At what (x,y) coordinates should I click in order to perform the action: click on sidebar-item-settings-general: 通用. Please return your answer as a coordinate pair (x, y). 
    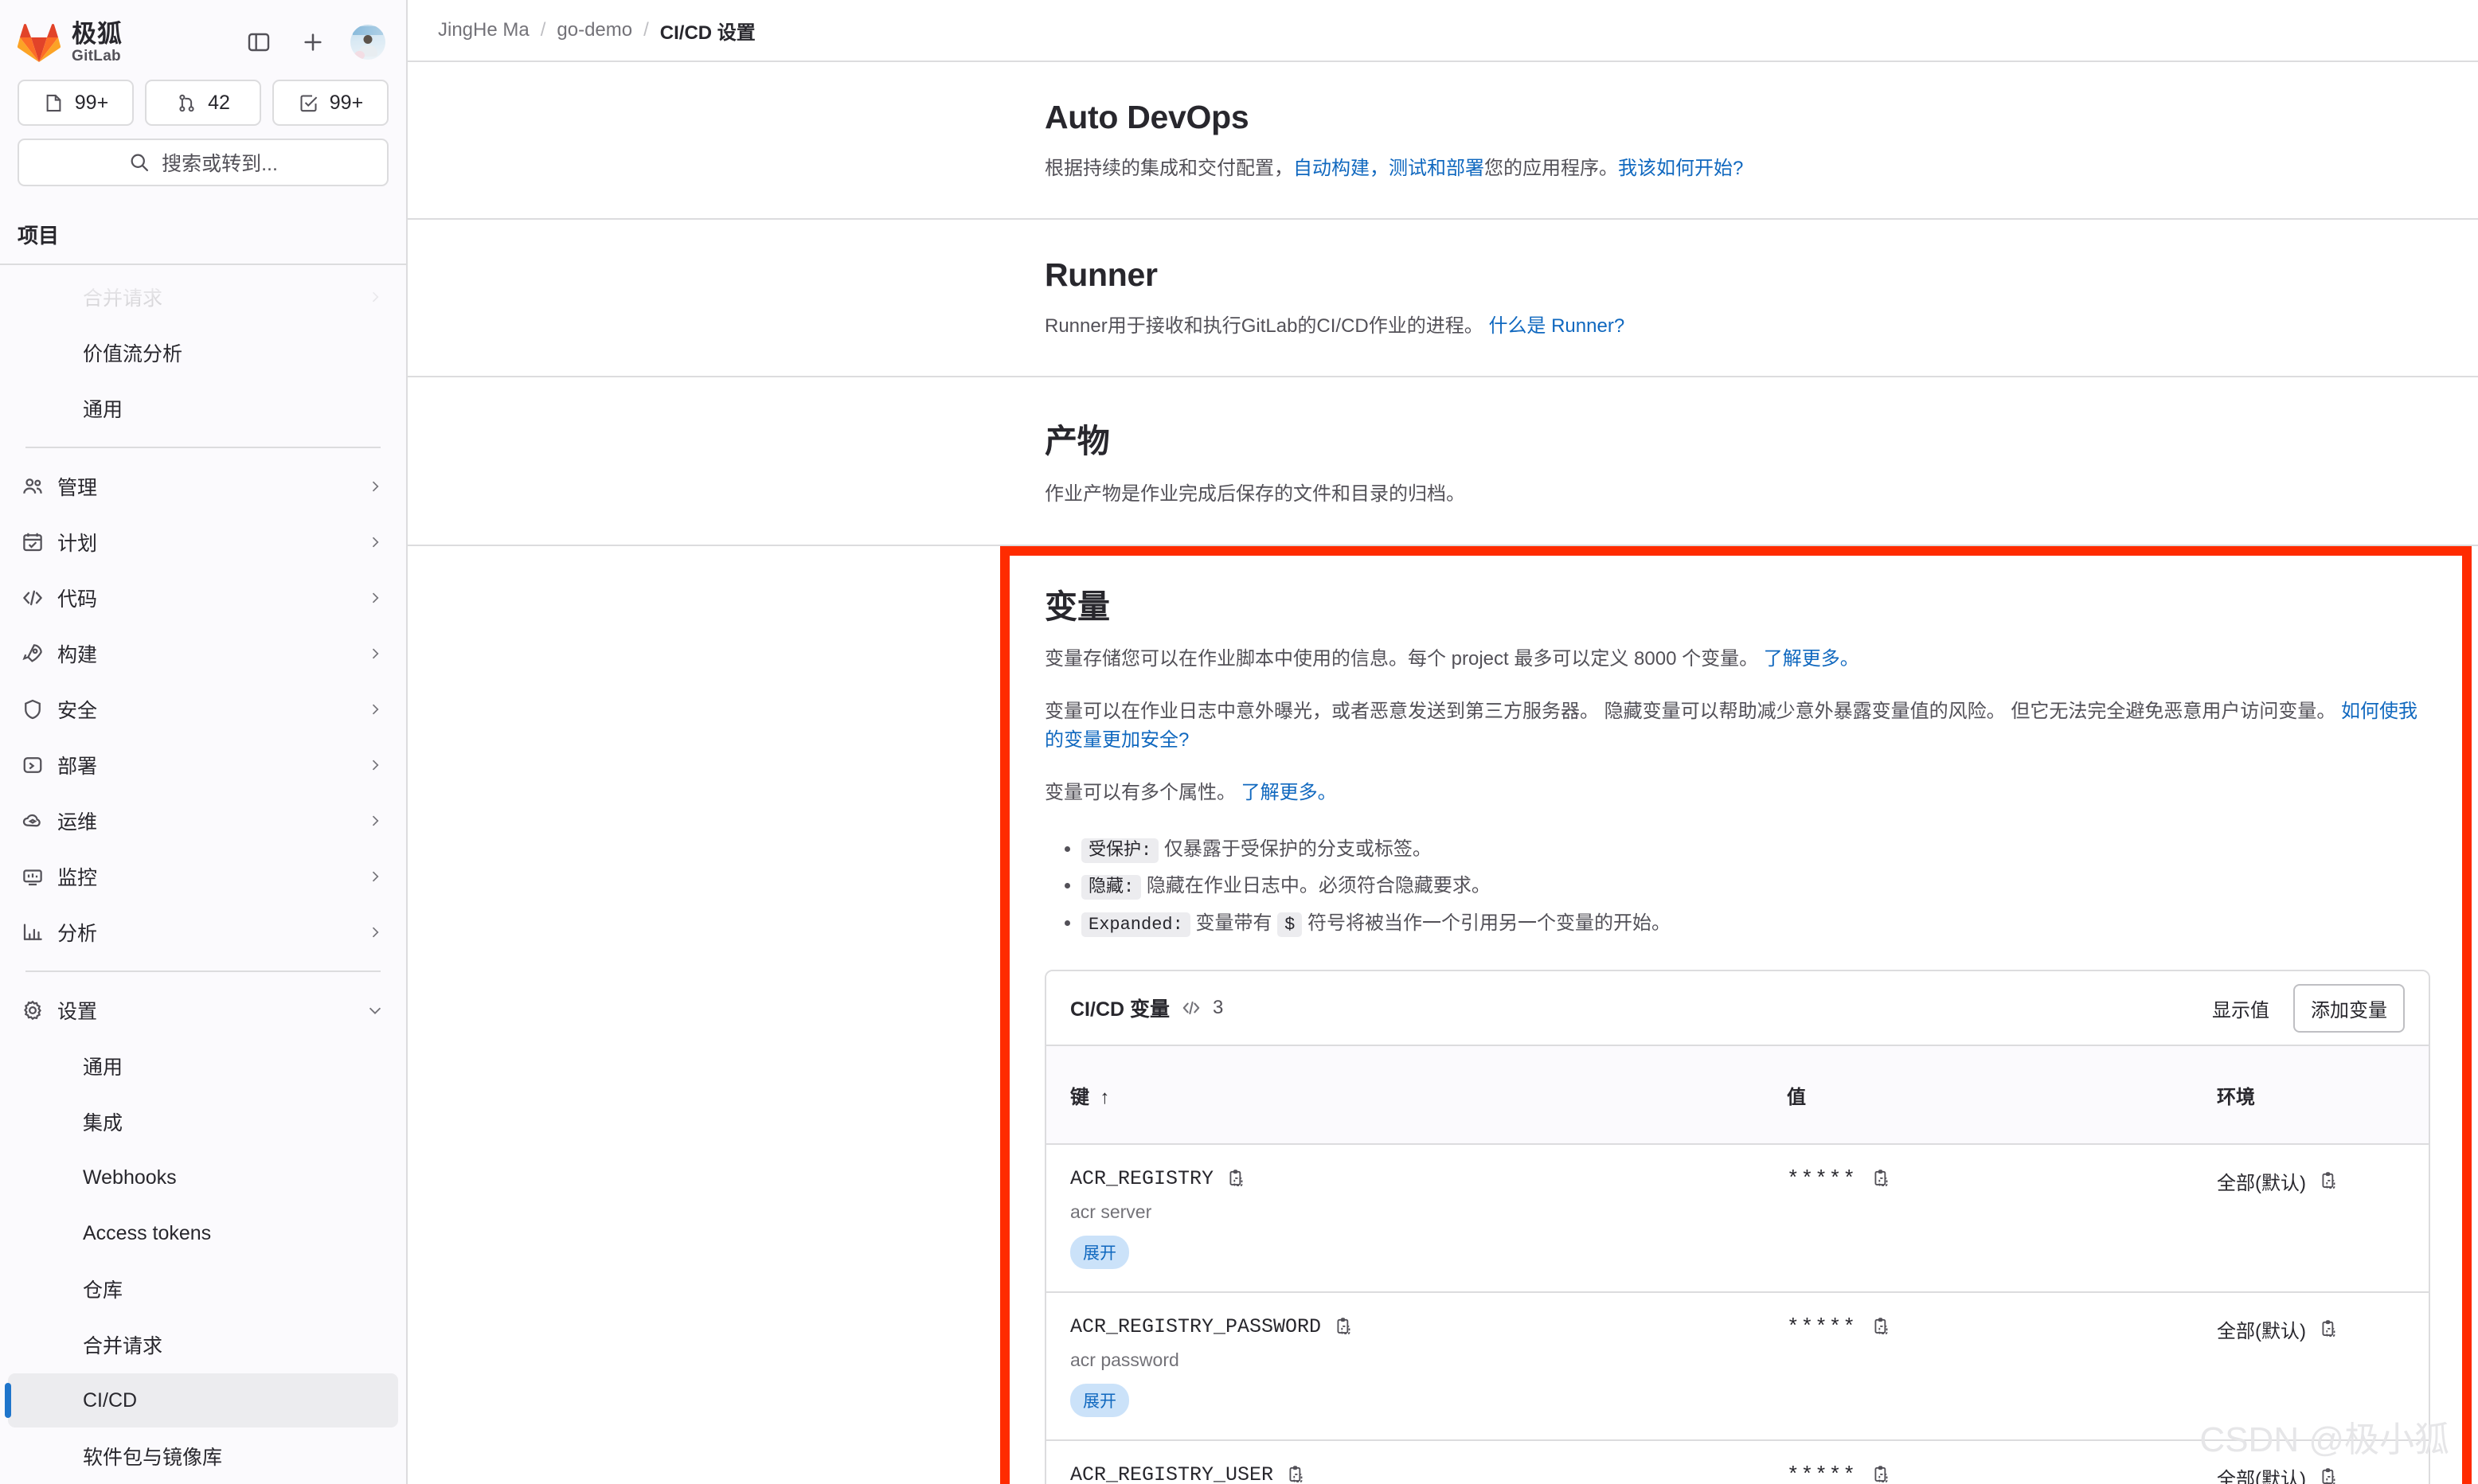
    Looking at the image, I should click on (203, 1066).